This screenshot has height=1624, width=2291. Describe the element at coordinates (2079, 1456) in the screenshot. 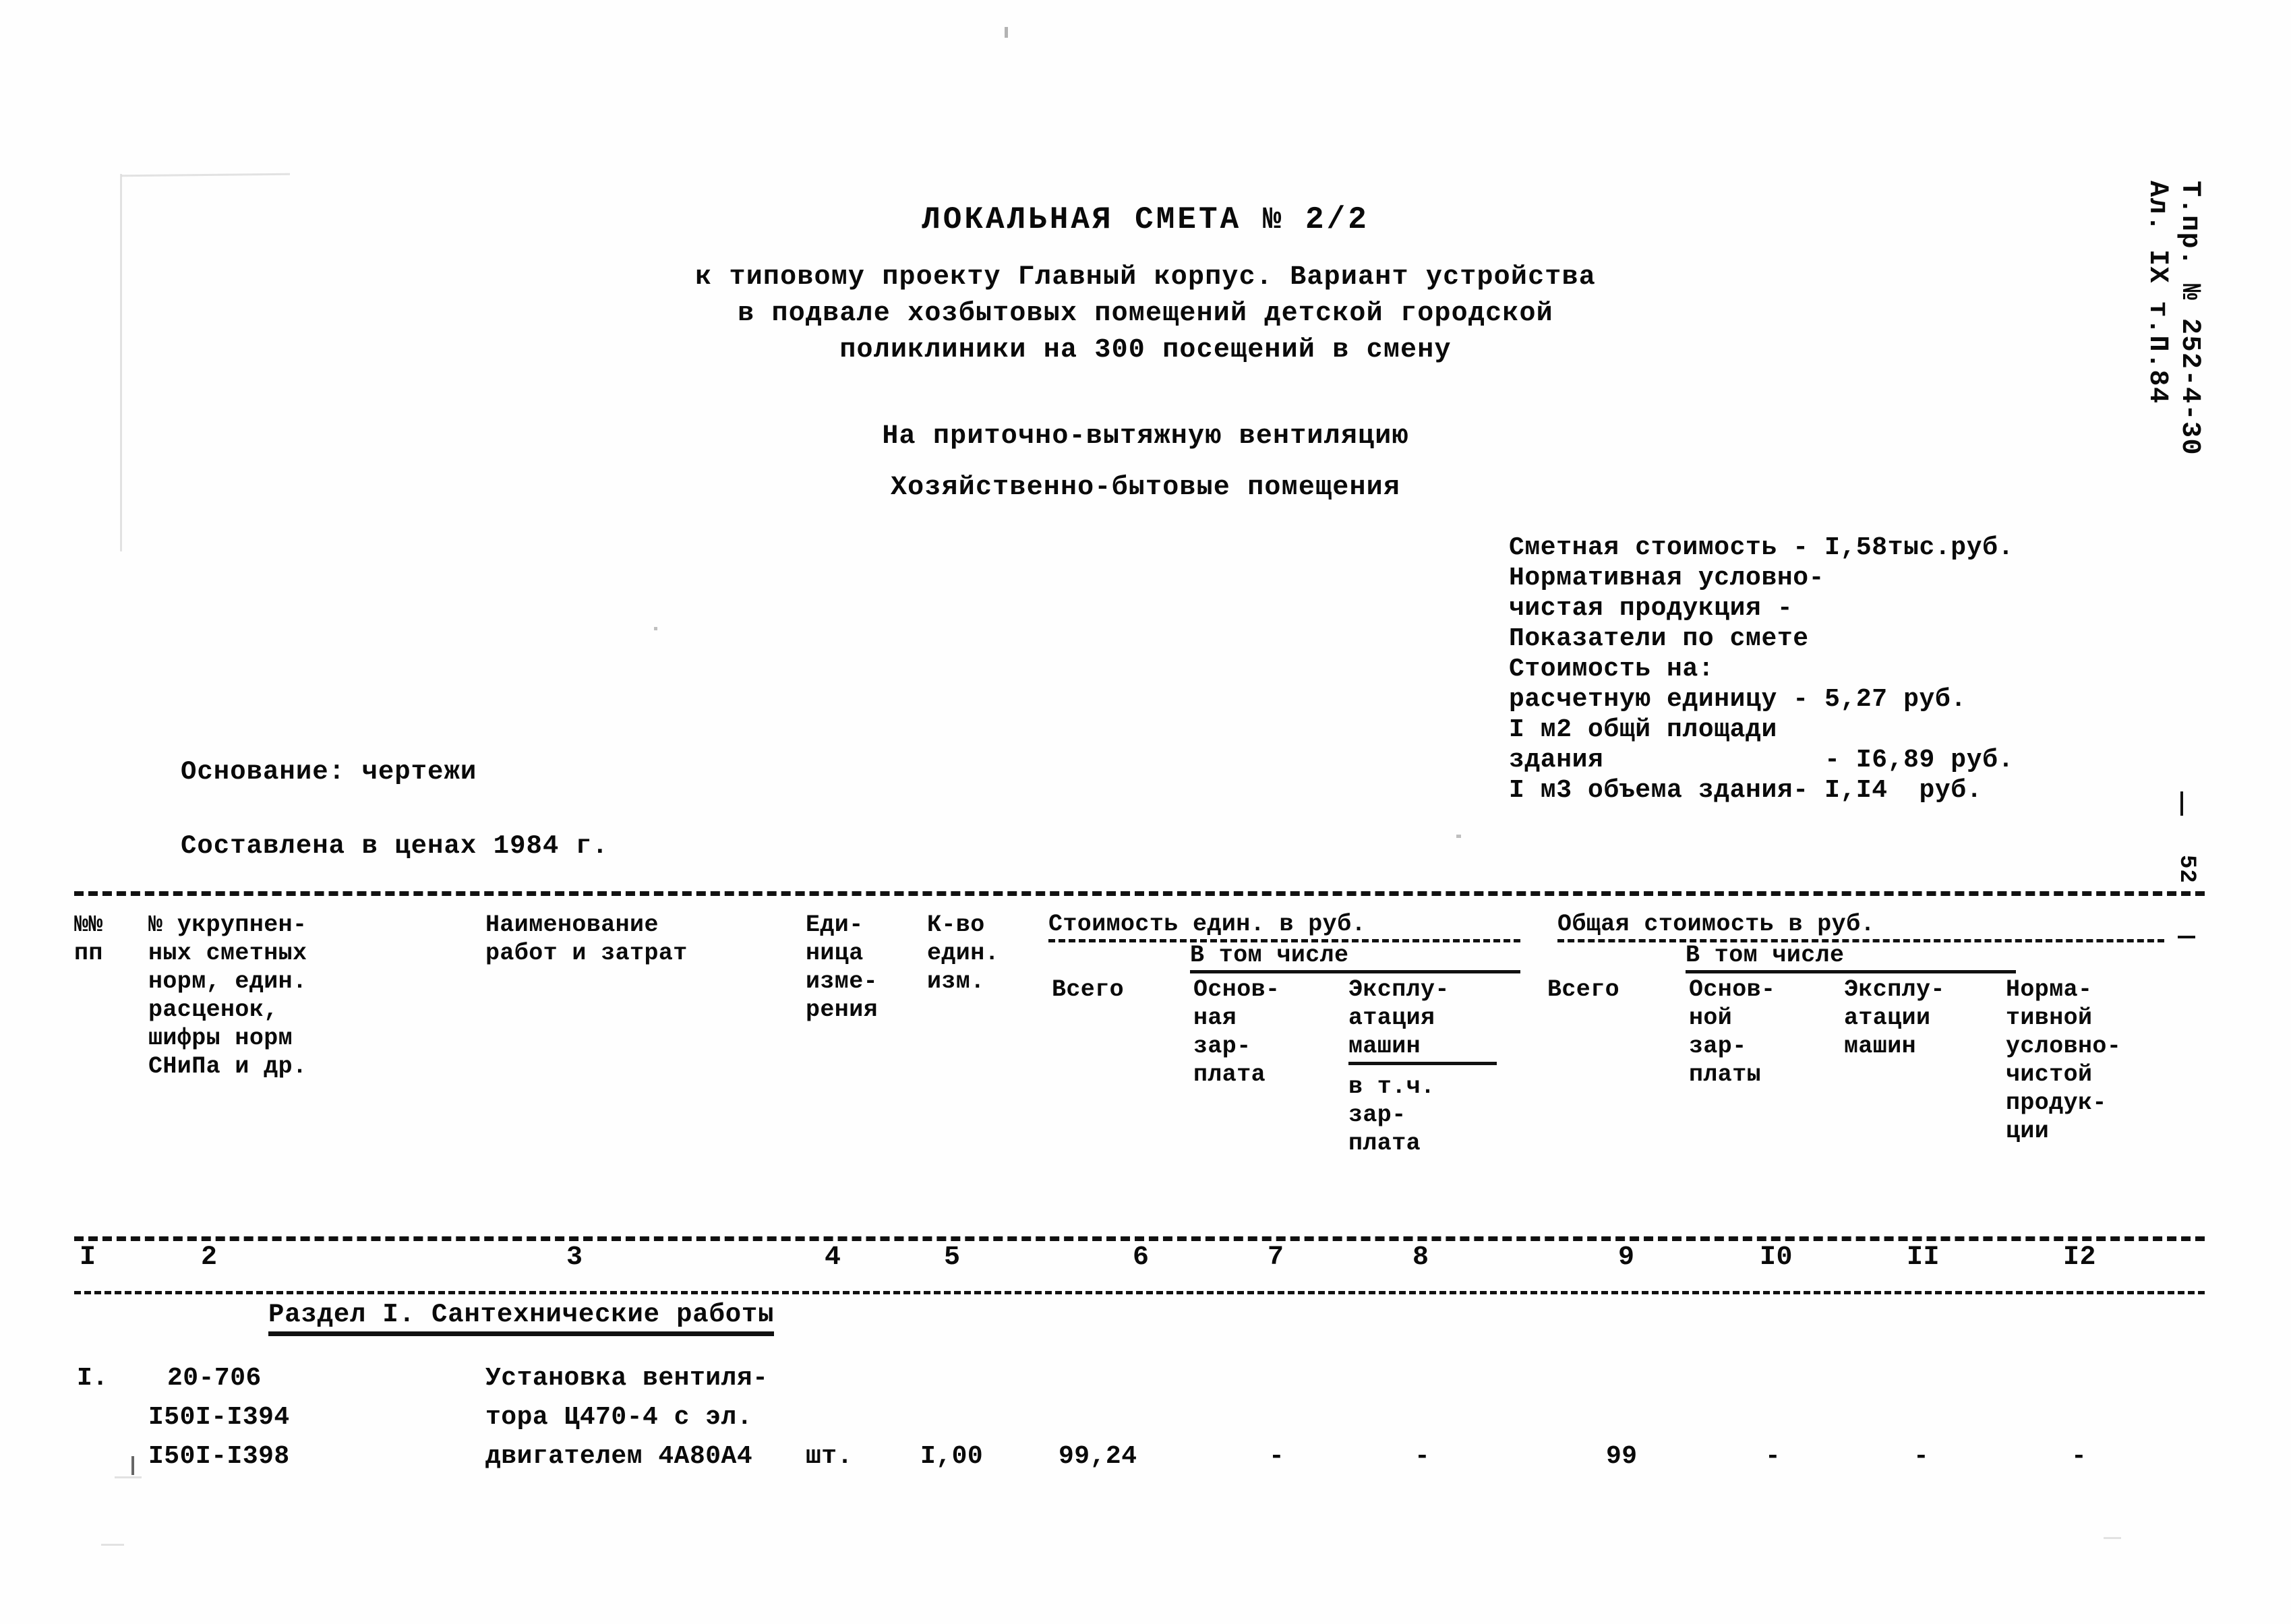

I see `row-total-nucp: -` at that location.